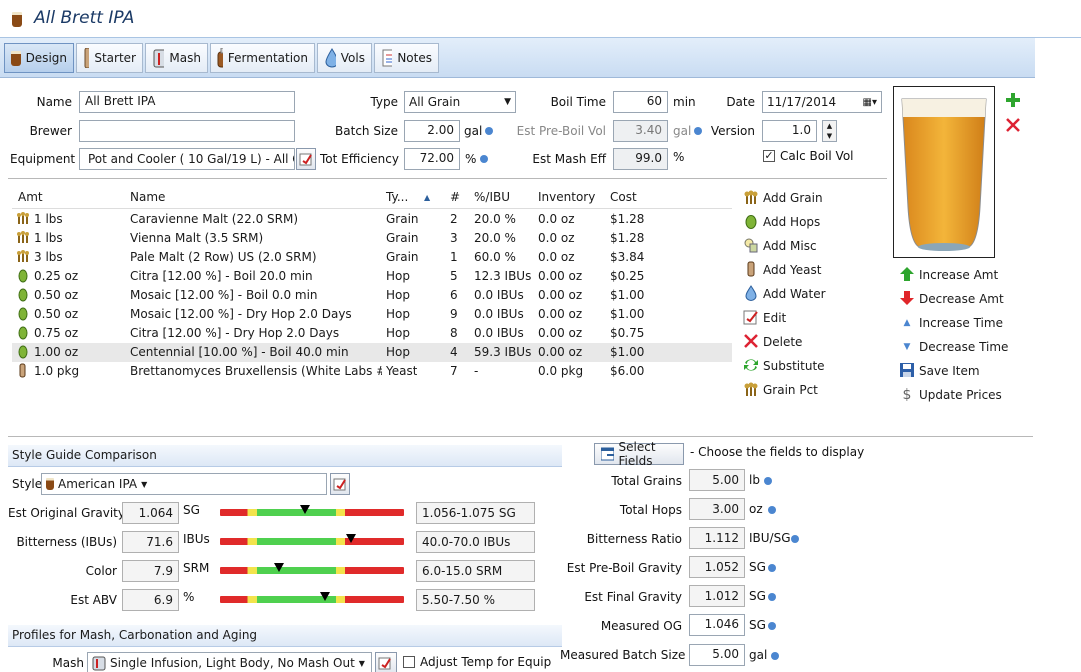  Describe the element at coordinates (802, 102) in the screenshot. I see `date-value: 11/17/2014` at that location.